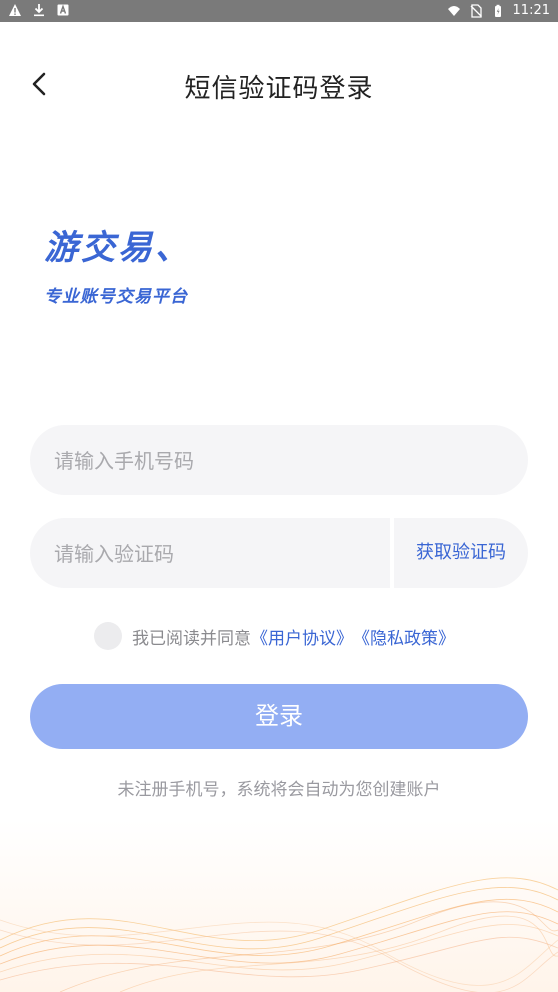 The width and height of the screenshot is (558, 992). What do you see at coordinates (274, 461) in the screenshot?
I see `phone-input` at bounding box center [274, 461].